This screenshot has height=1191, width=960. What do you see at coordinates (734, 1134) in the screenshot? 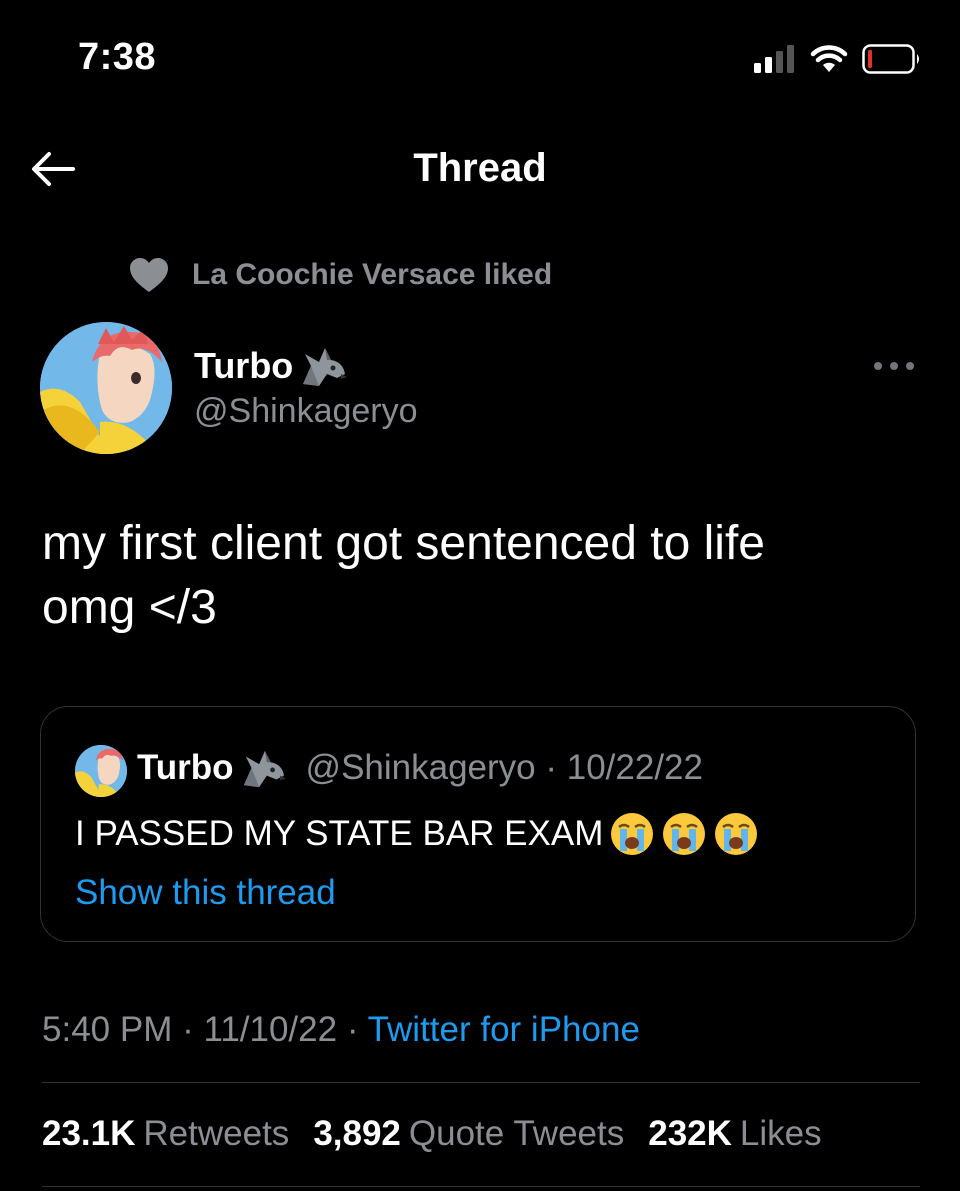
I see `likes-stat: 232K Likes` at bounding box center [734, 1134].